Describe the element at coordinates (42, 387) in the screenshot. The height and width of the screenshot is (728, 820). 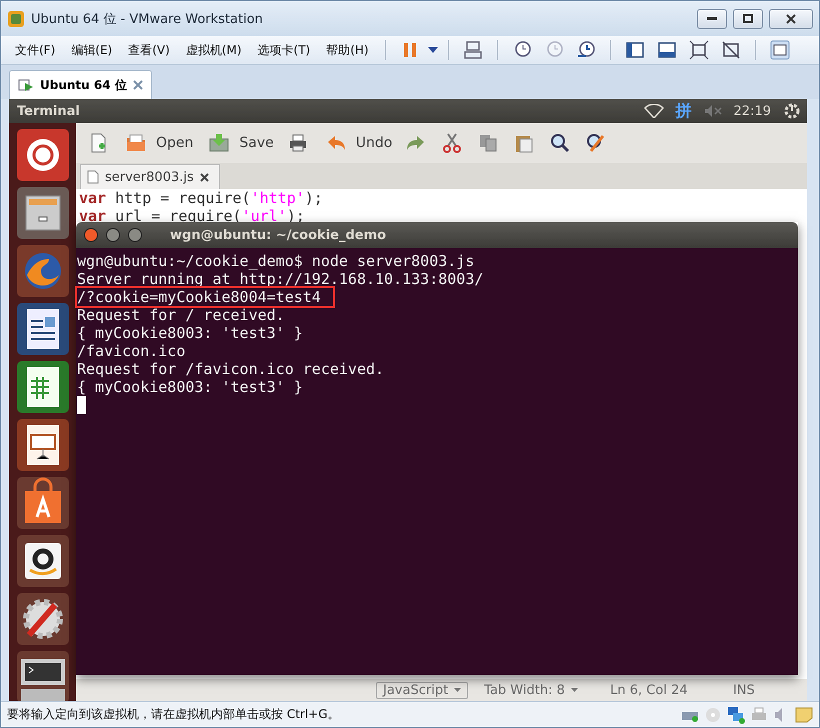
I see `spreadsheet-icon` at that location.